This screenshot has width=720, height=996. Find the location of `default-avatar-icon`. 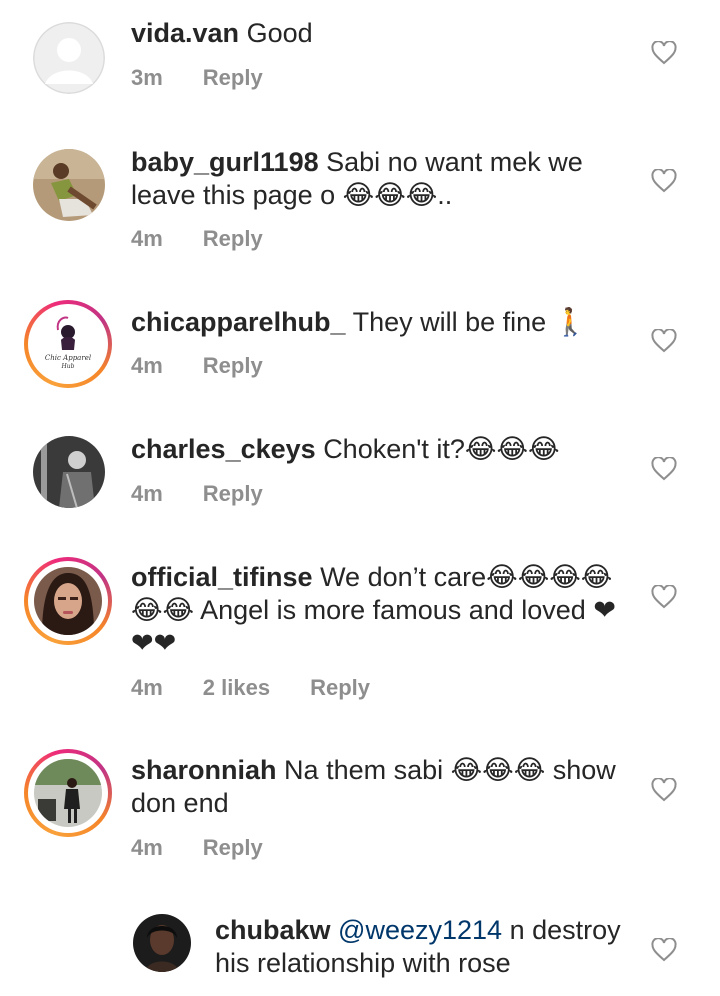

default-avatar-icon is located at coordinates (69, 58).